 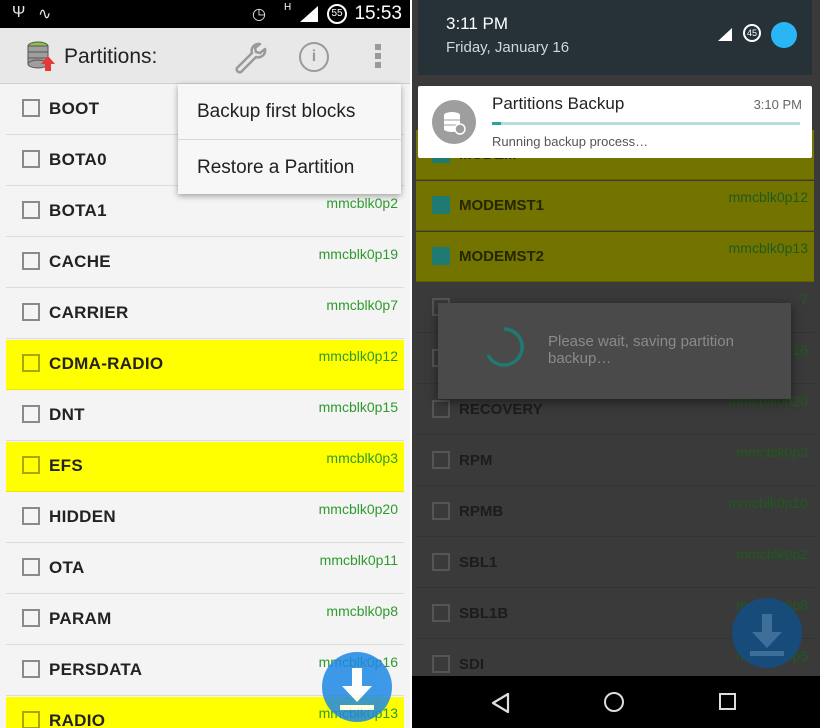 What do you see at coordinates (78, 210) in the screenshot?
I see `partition-name: BOTA1` at bounding box center [78, 210].